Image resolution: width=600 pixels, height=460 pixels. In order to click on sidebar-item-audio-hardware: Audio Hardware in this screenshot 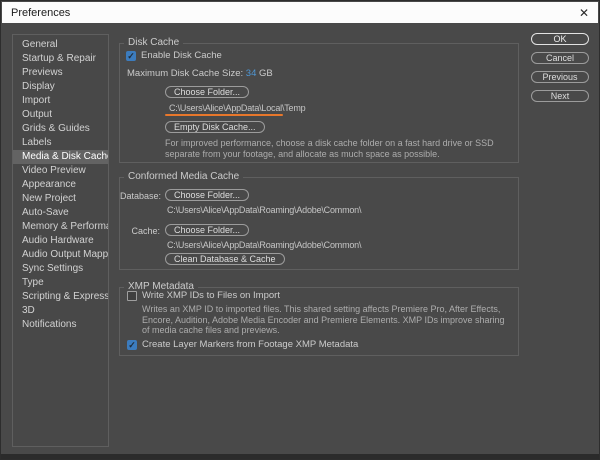, I will do `click(60, 241)`.